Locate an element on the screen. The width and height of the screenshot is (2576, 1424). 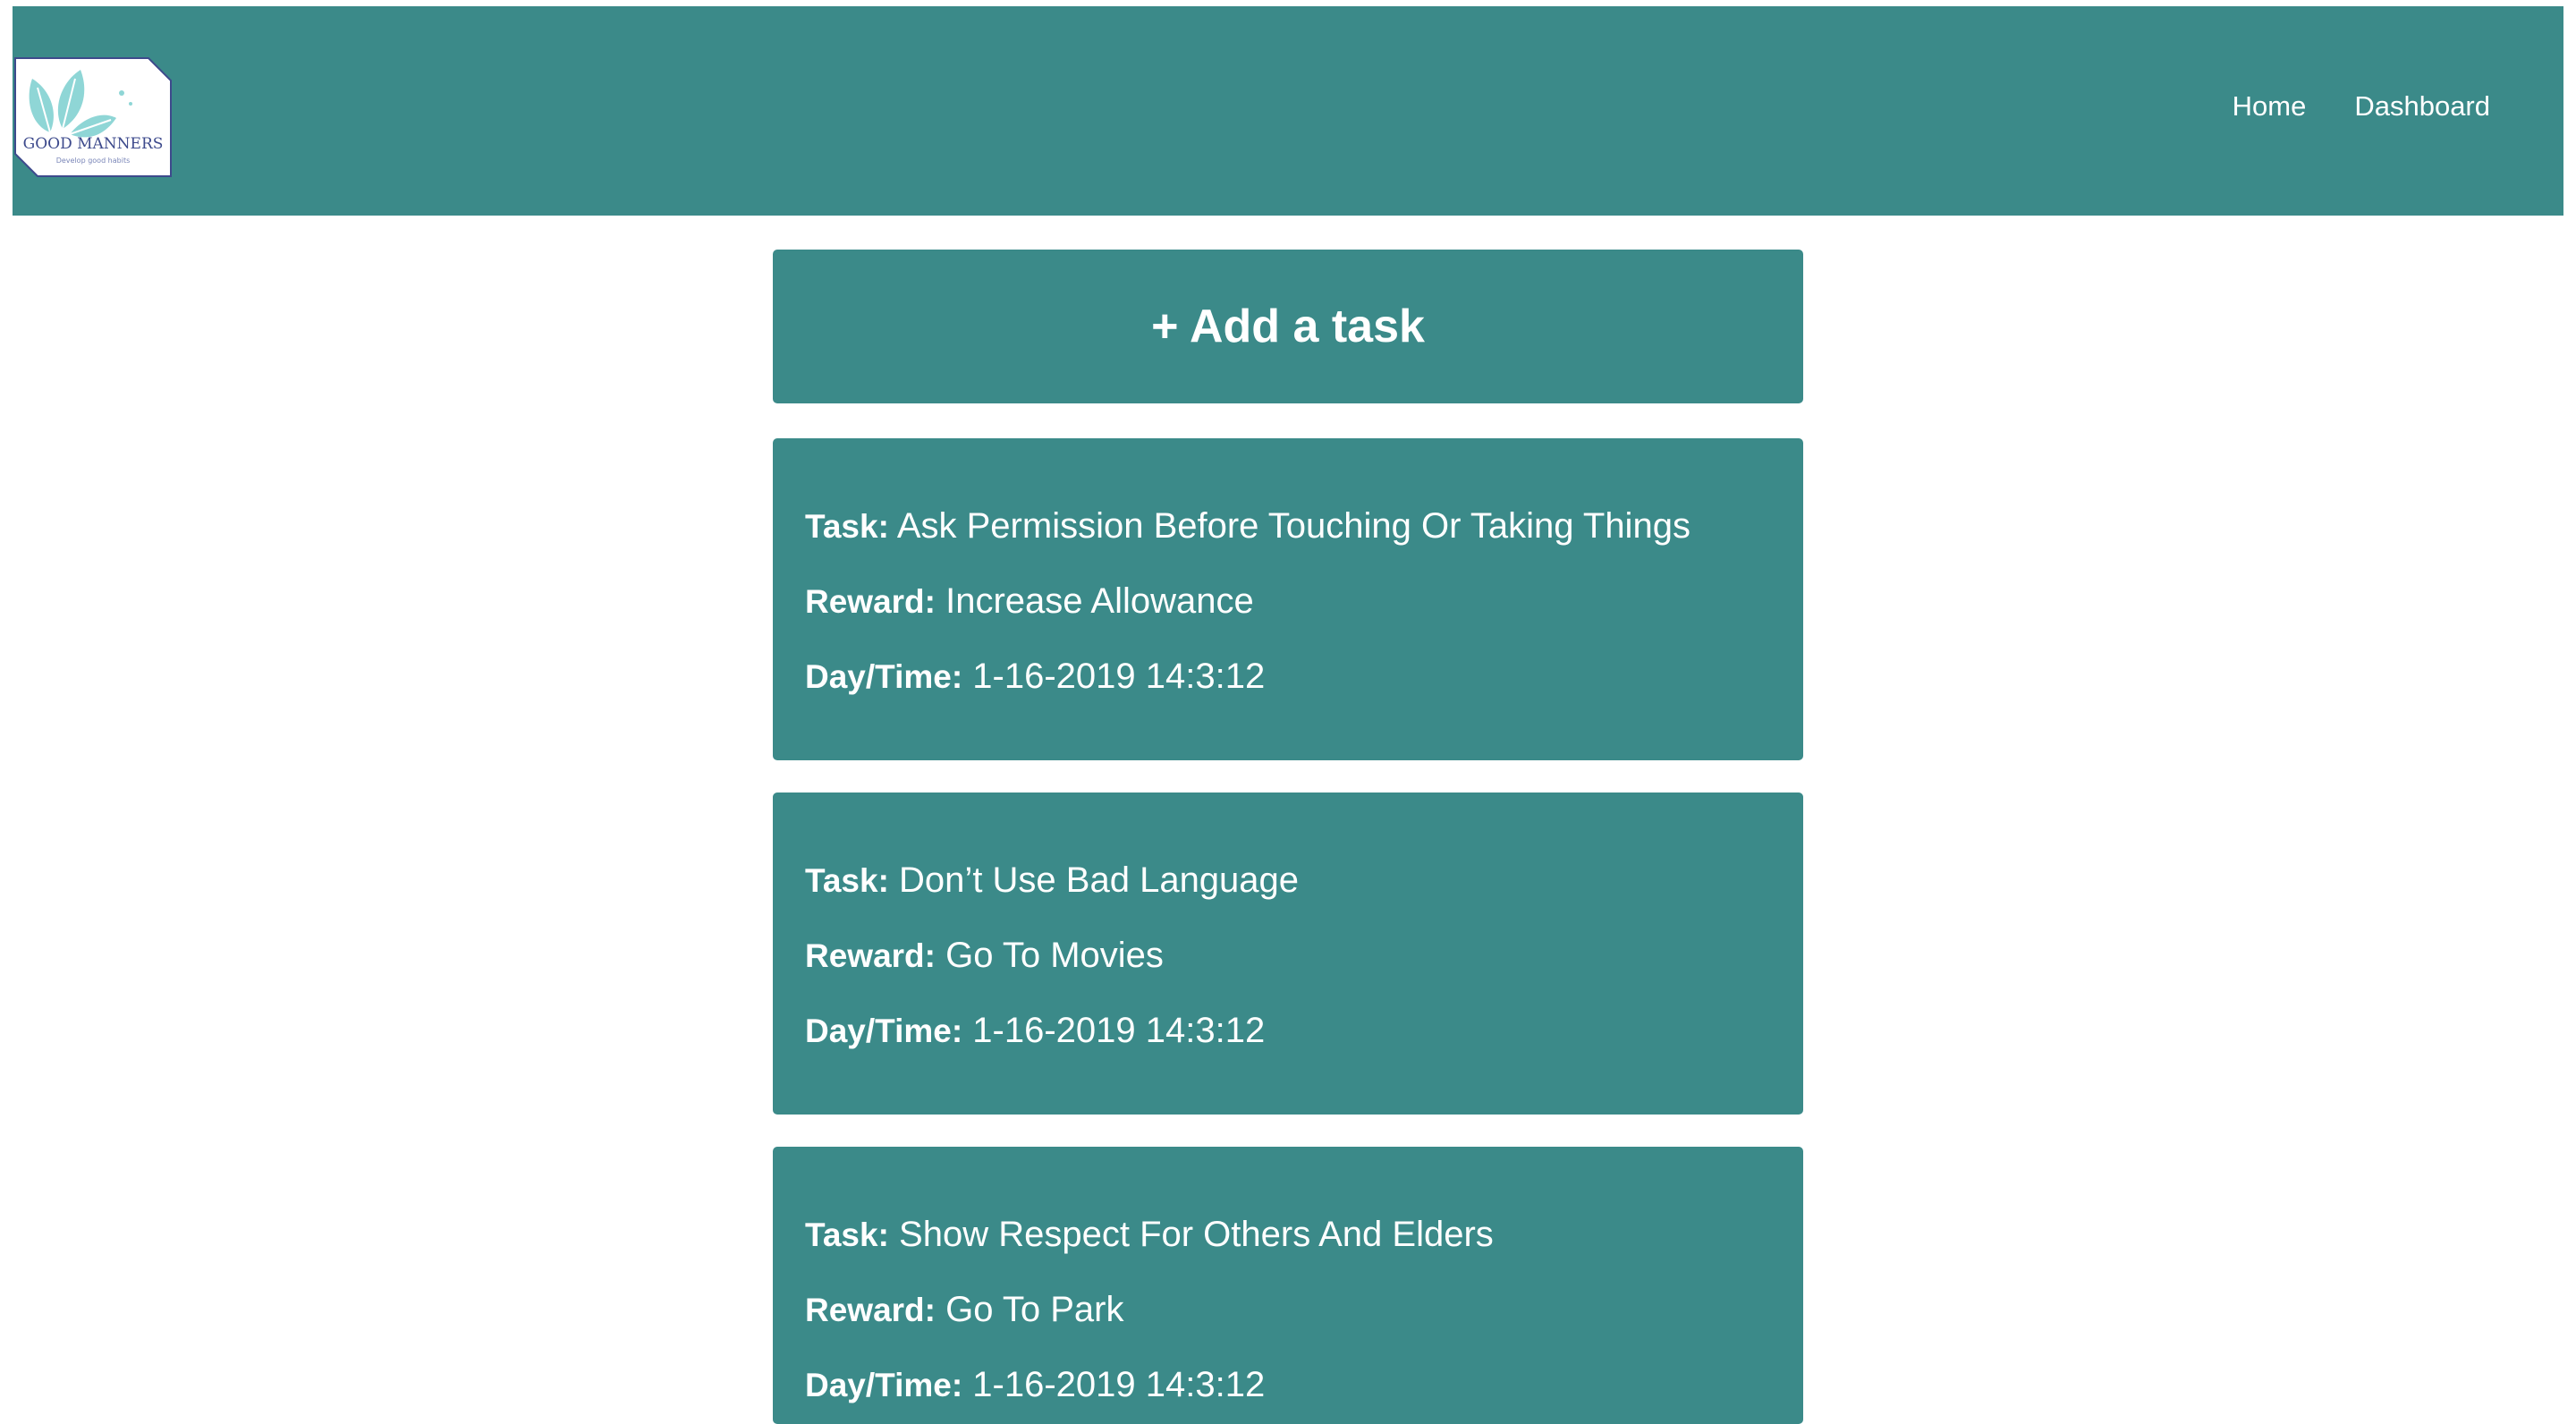
logo-title: GOOD MANNERS is located at coordinates (93, 144).